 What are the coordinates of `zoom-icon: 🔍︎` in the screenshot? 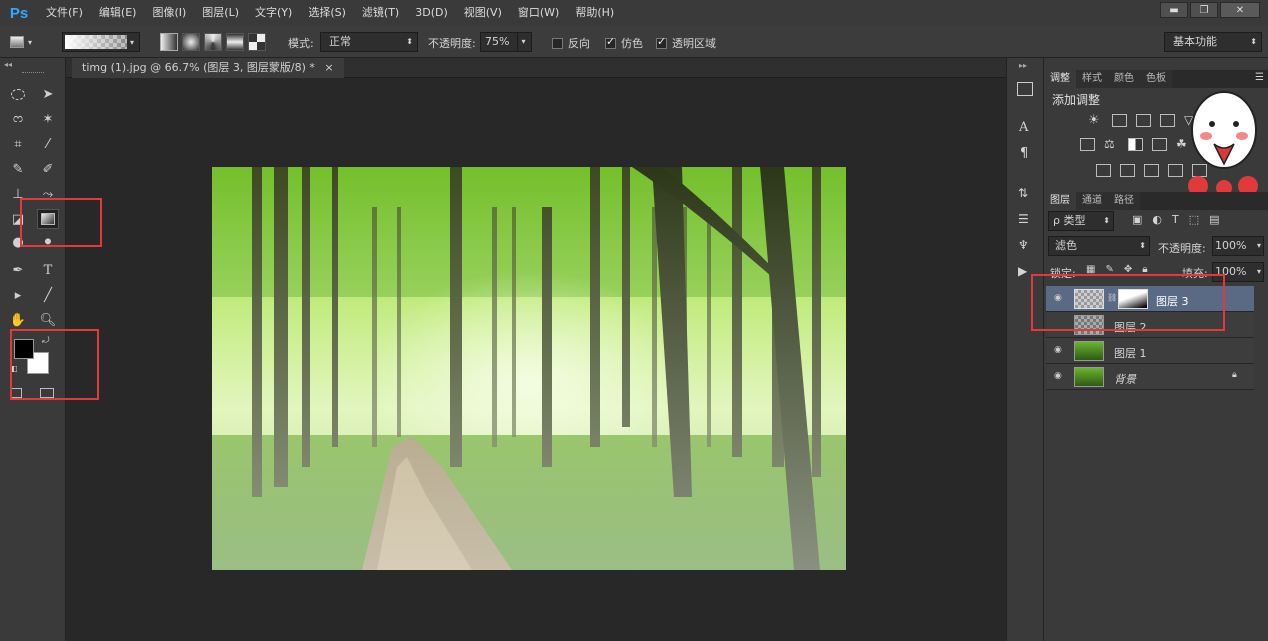 It's located at (48, 320).